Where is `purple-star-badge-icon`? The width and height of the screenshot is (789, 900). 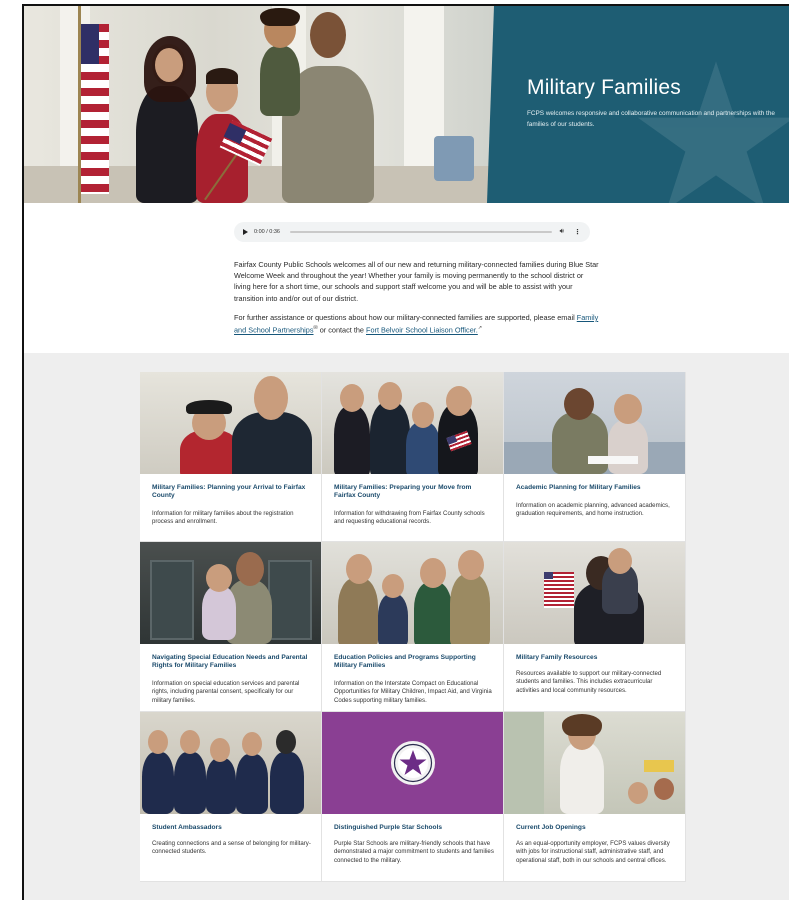 purple-star-badge-icon is located at coordinates (412, 763).